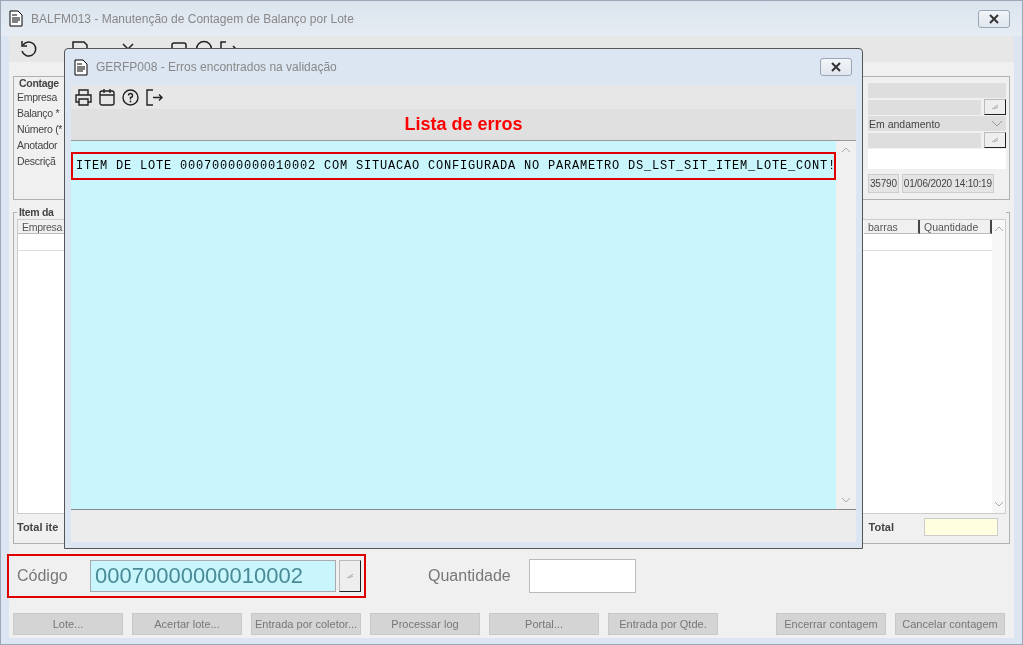  What do you see at coordinates (38, 145) in the screenshot?
I see `field-label: Anotador` at bounding box center [38, 145].